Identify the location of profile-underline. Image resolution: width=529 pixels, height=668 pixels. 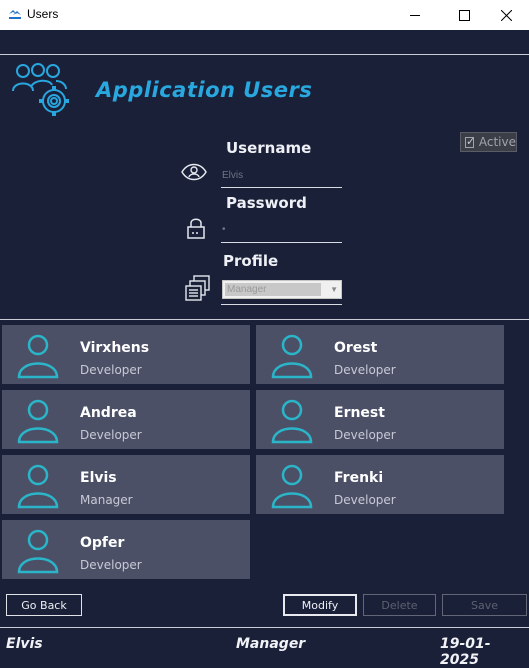
(281, 304).